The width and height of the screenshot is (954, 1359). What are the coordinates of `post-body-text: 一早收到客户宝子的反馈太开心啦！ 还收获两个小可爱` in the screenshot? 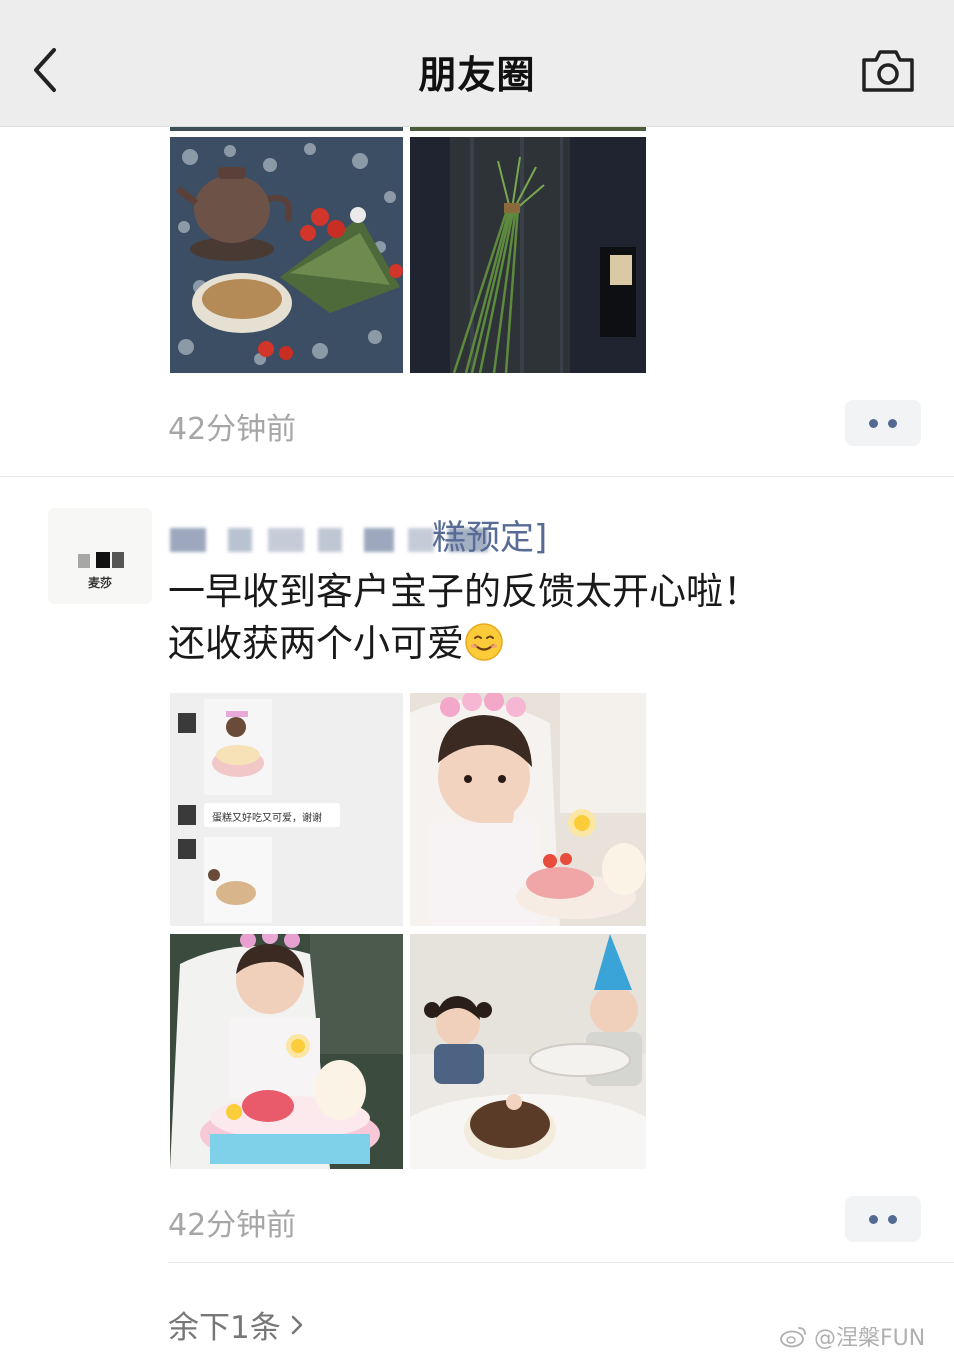 It's located at (464, 618).